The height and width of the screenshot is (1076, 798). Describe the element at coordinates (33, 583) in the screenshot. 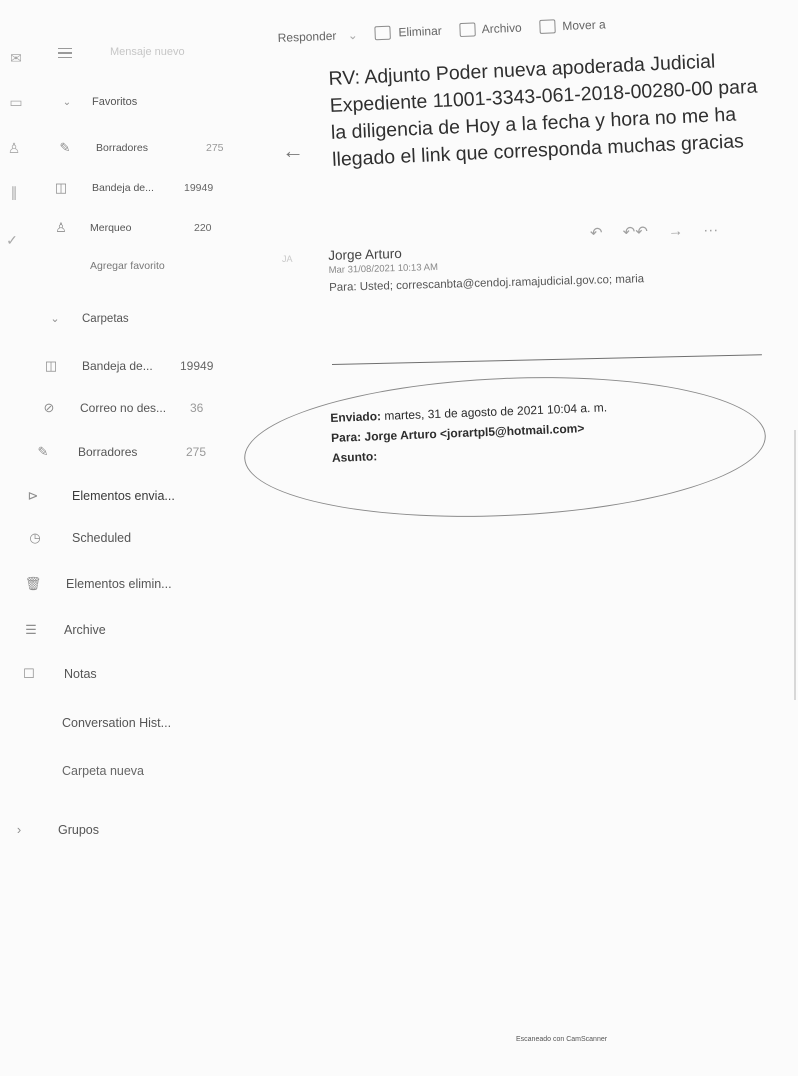

I see `trash-icon: 🗑` at that location.